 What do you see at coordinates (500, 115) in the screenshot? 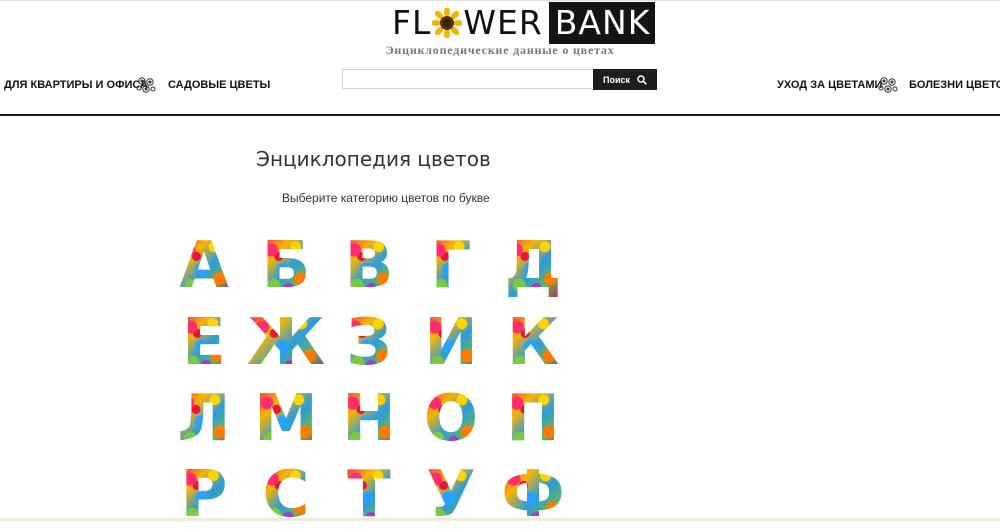
I see `header-divider` at bounding box center [500, 115].